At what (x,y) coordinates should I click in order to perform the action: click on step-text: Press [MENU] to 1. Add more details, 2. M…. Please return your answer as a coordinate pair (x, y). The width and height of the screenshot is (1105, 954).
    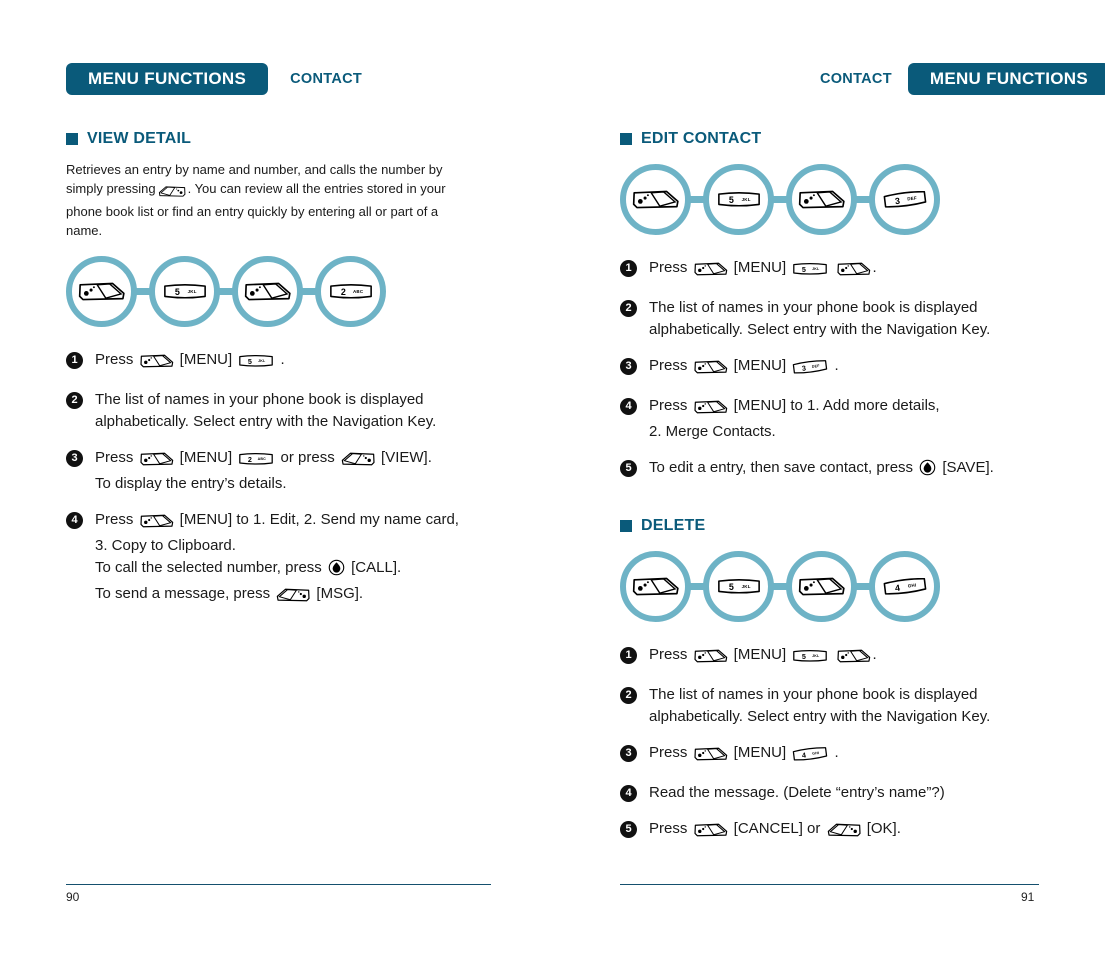
    Looking at the image, I should click on (794, 419).